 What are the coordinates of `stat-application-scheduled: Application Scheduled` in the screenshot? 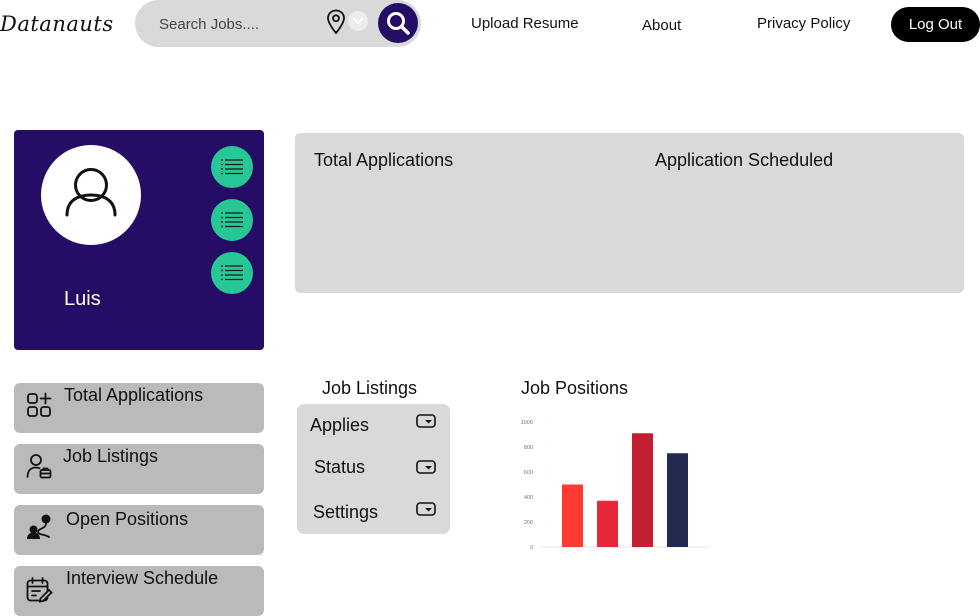 It's located at (744, 160).